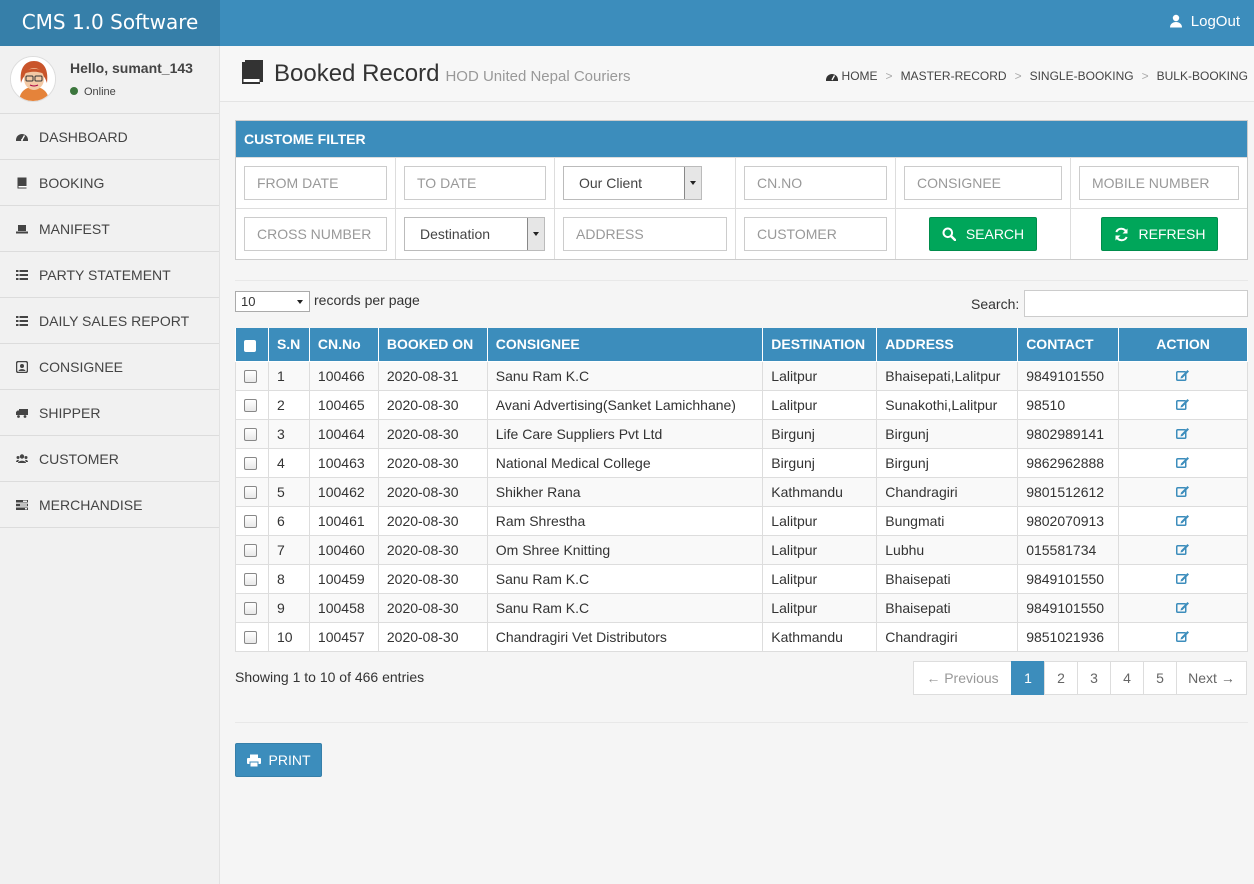  Describe the element at coordinates (109, 137) in the screenshot. I see `sidebar-item-dashboard: DASHBOARD` at that location.